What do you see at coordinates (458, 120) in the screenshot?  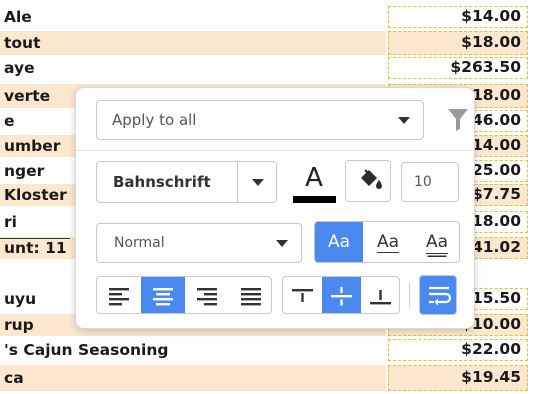 I see `filter-icon` at bounding box center [458, 120].